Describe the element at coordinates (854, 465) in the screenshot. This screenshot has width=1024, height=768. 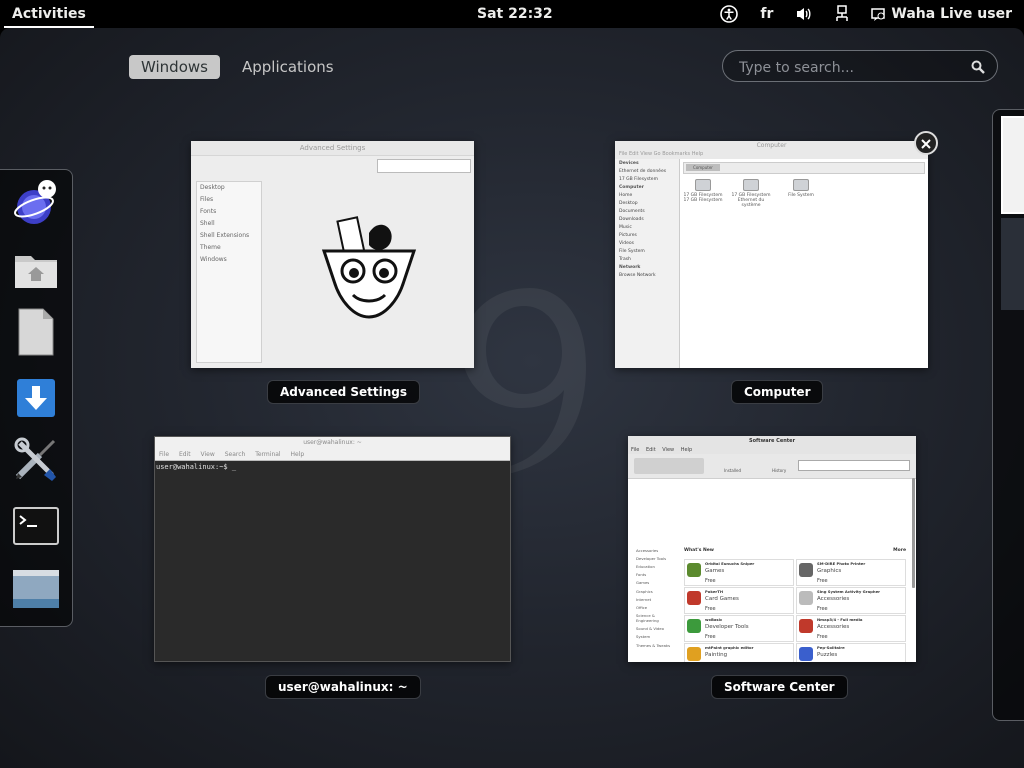
I see `sc-search-field` at that location.